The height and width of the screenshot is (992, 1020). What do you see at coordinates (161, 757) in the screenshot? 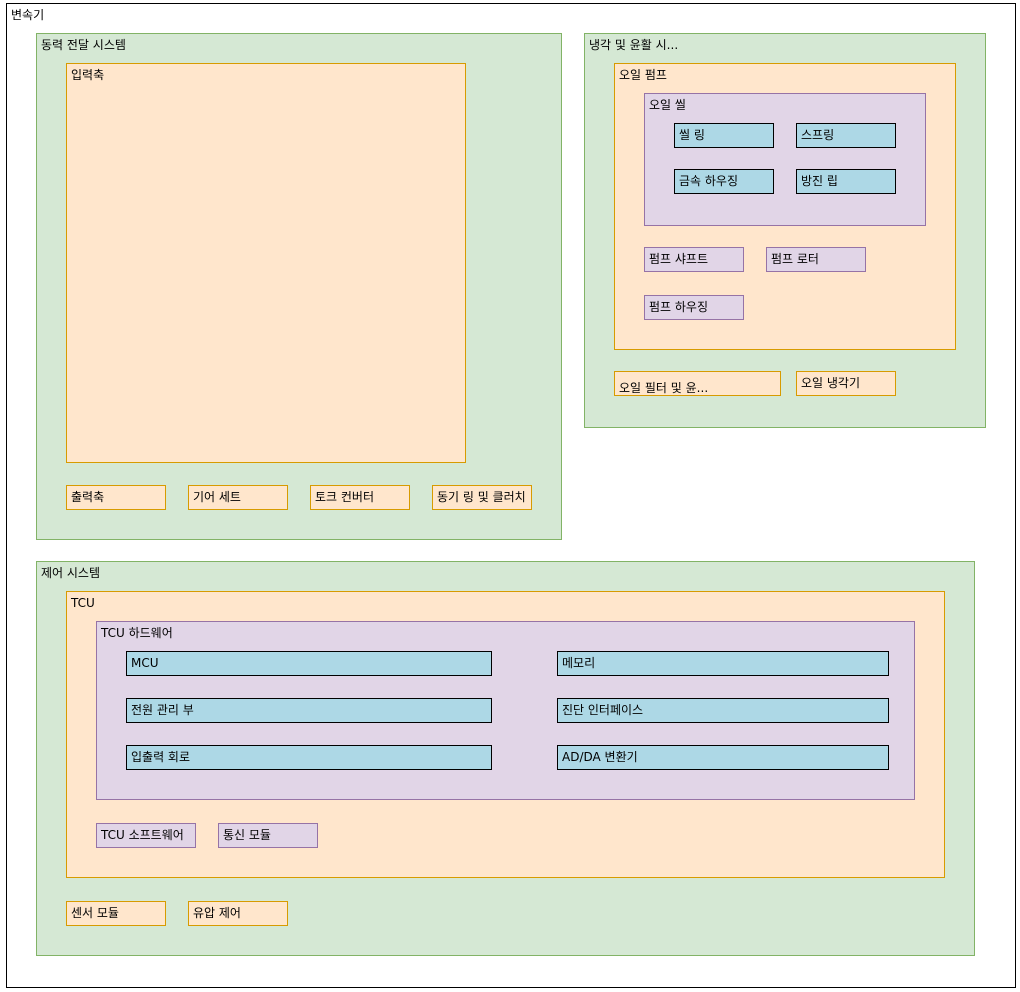
I see `io-circuit-label: 입출력 회로` at bounding box center [161, 757].